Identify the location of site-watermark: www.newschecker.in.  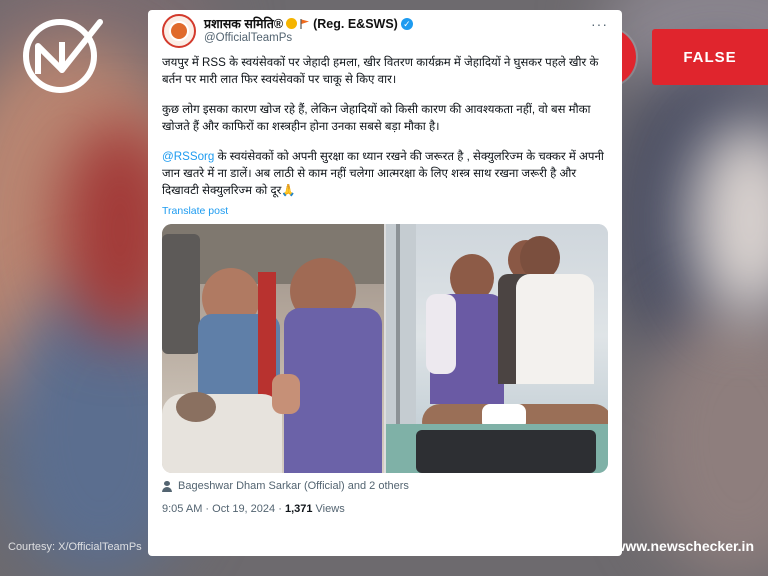
(684, 546).